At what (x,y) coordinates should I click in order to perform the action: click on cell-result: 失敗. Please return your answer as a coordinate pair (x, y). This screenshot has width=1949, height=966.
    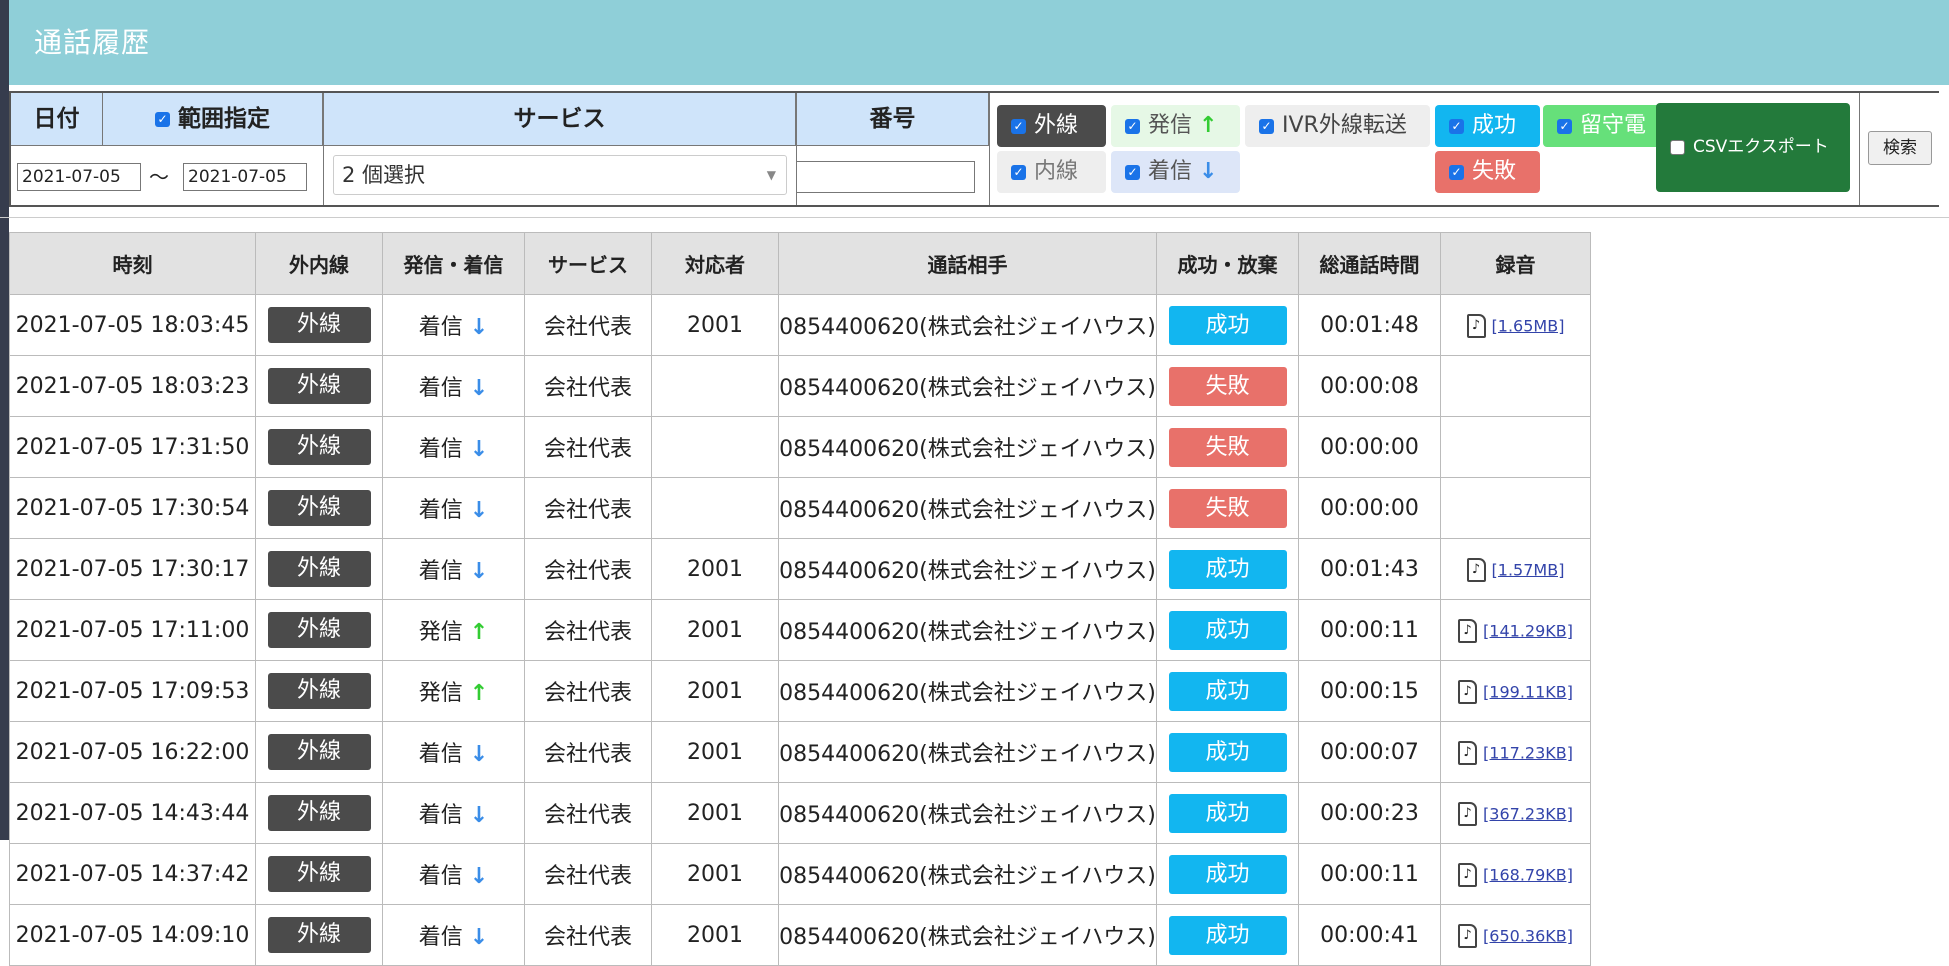
    Looking at the image, I should click on (1227, 508).